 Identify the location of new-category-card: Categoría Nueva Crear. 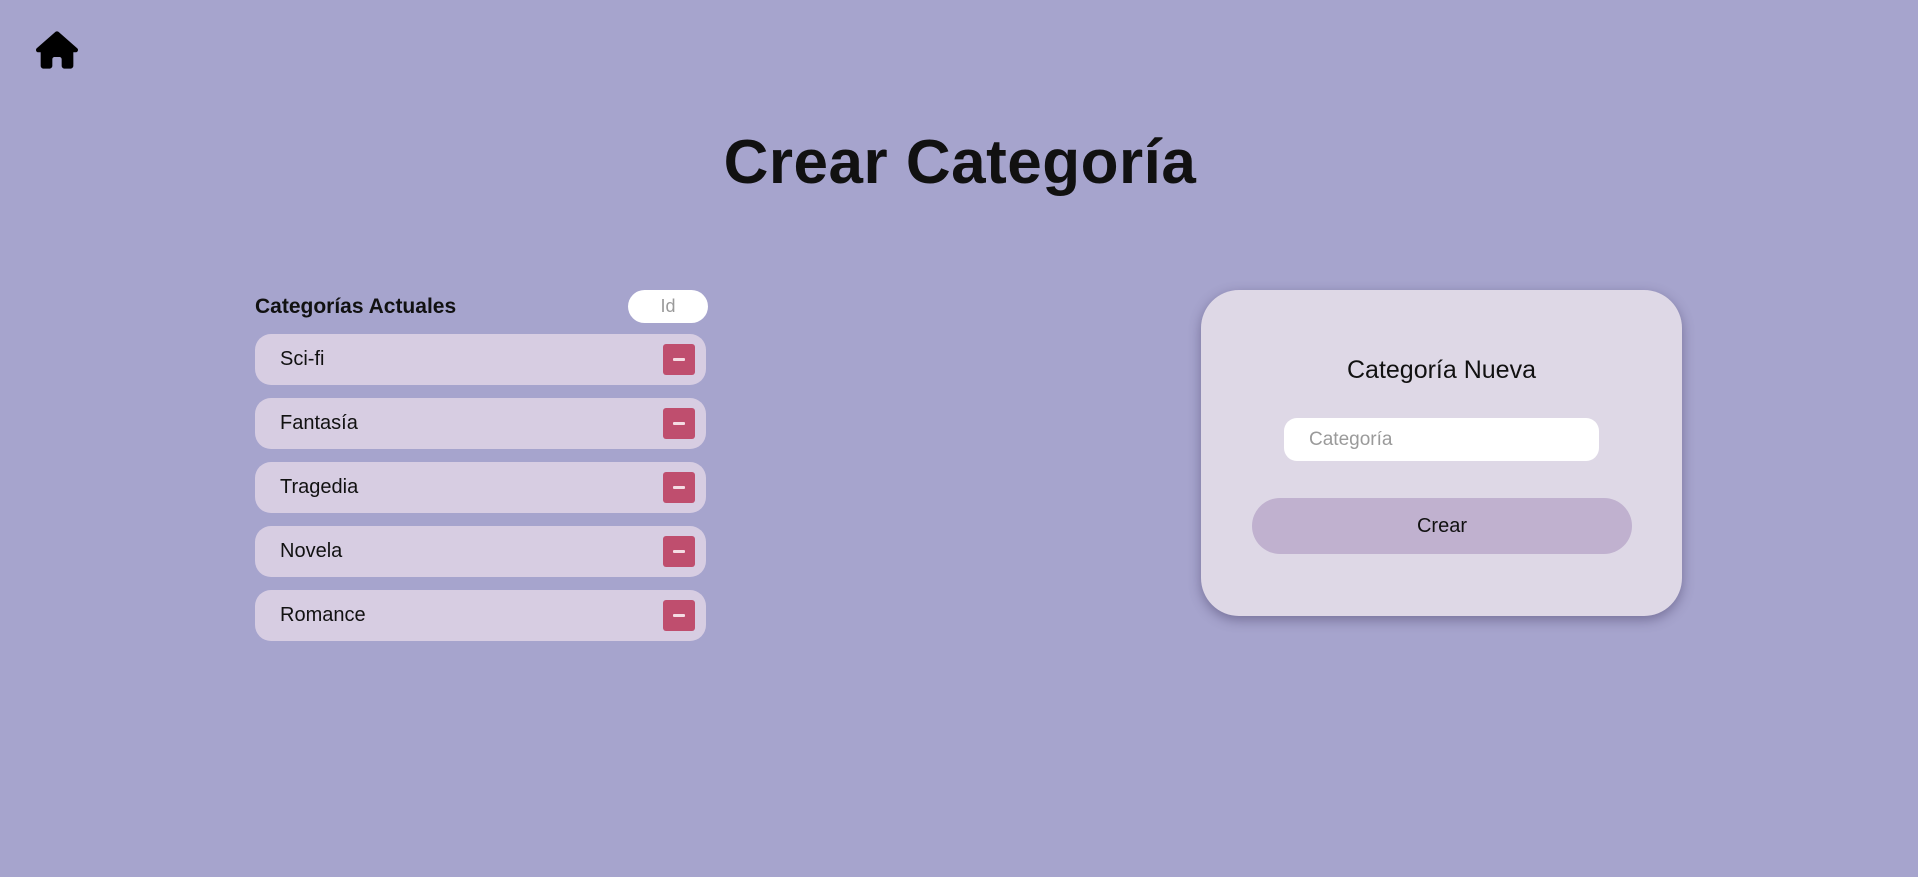
(1441, 453).